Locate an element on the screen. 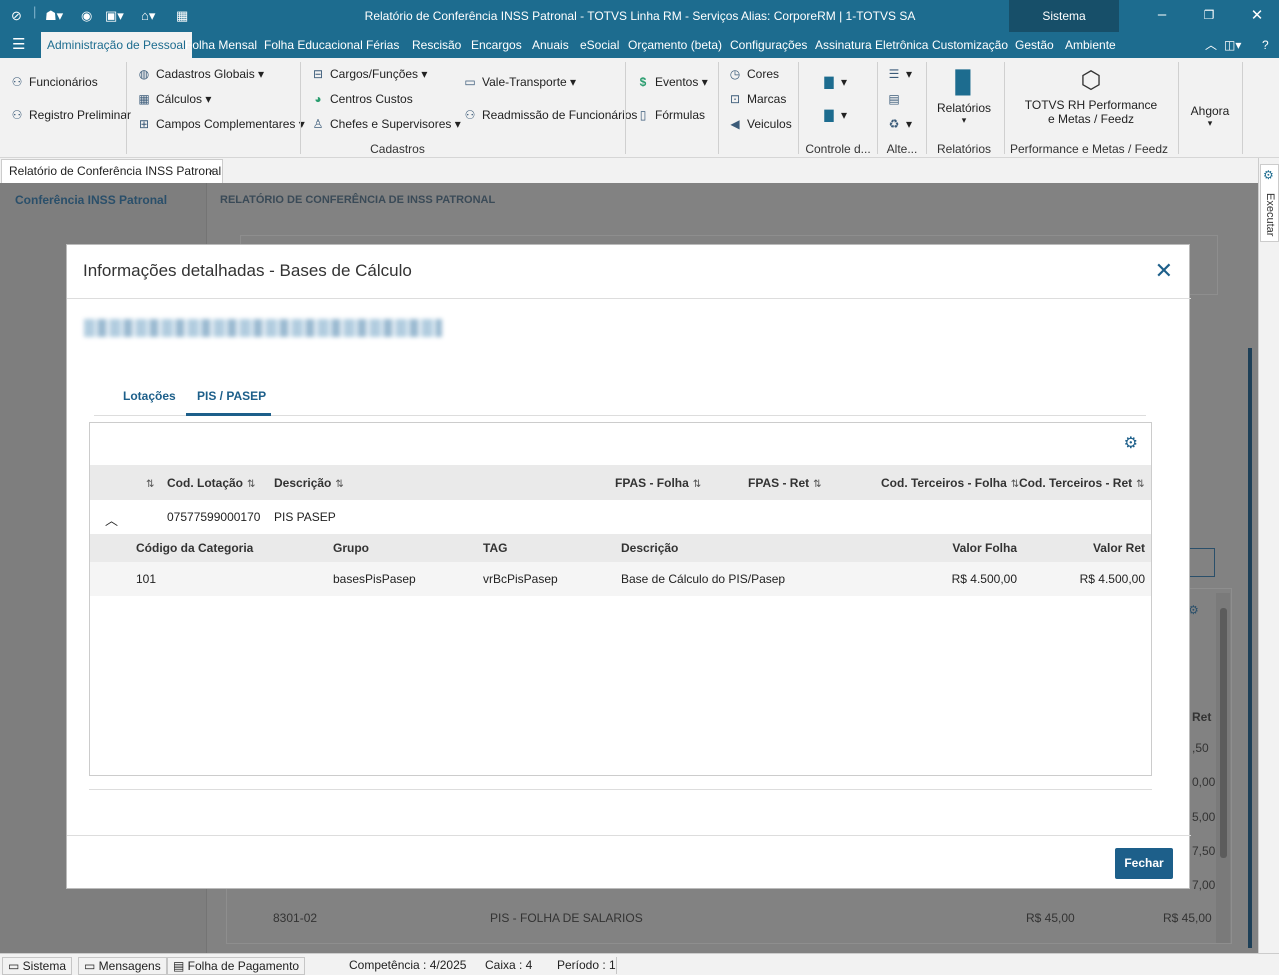 This screenshot has height=975, width=1279. menu-esocial: eSocial is located at coordinates (599, 45).